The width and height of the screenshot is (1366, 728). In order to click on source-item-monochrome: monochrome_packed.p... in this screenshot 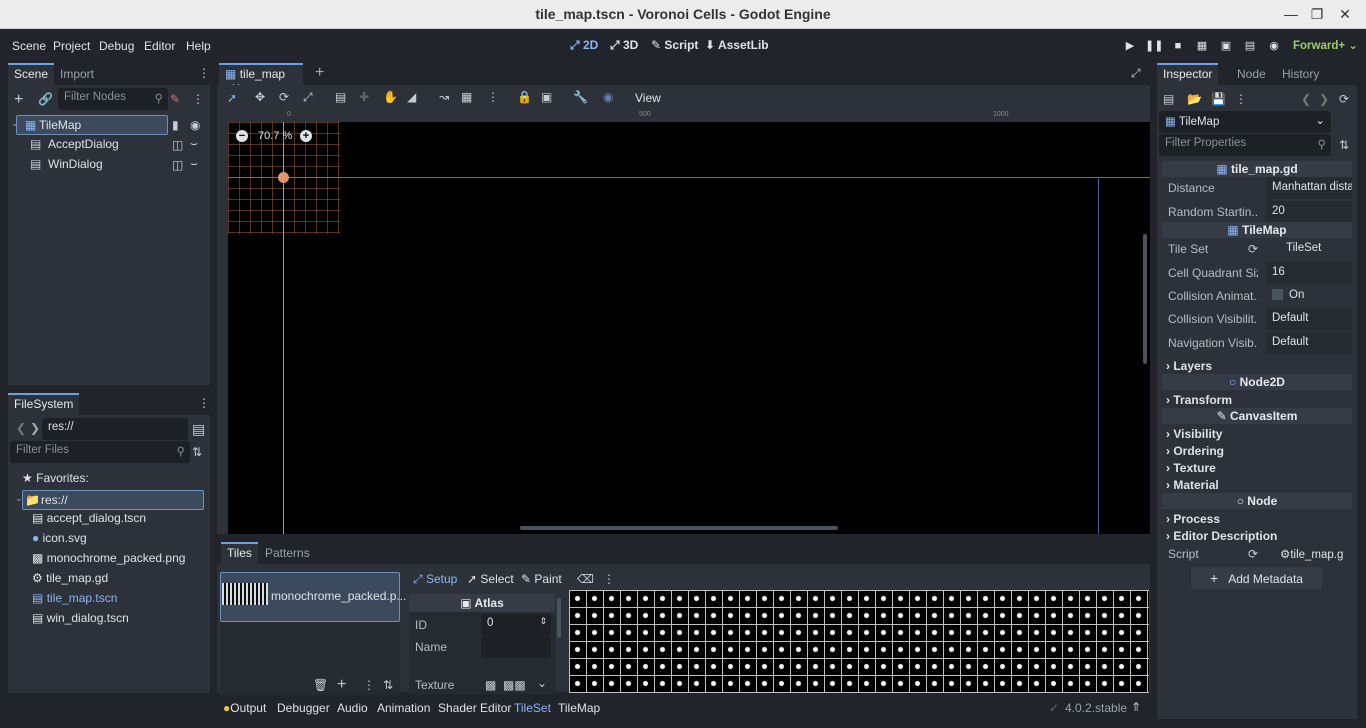, I will do `click(313, 597)`.